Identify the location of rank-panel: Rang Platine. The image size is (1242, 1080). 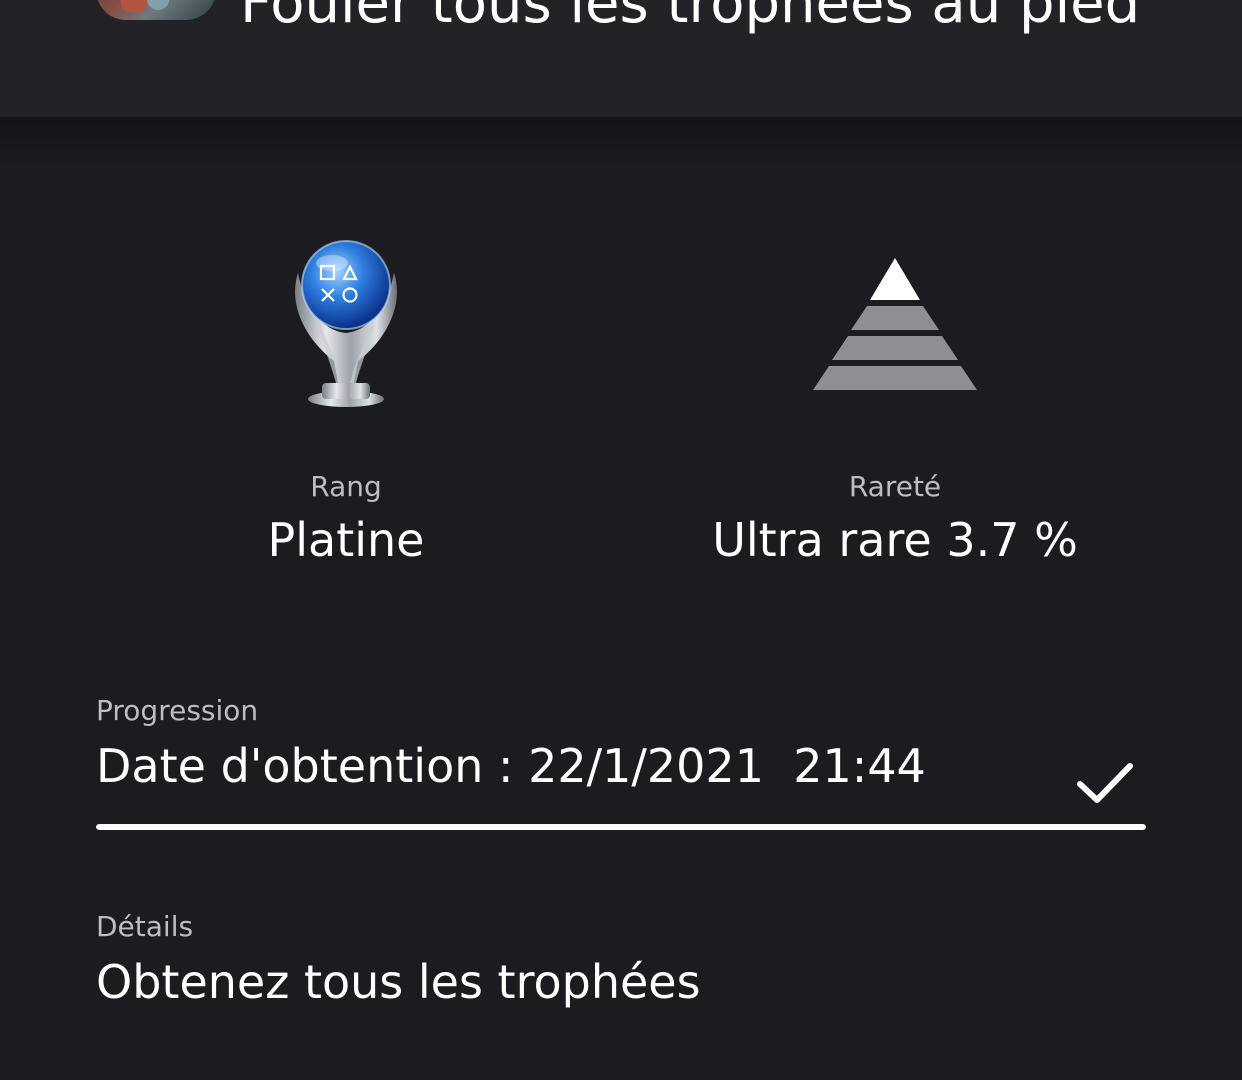
(346, 396).